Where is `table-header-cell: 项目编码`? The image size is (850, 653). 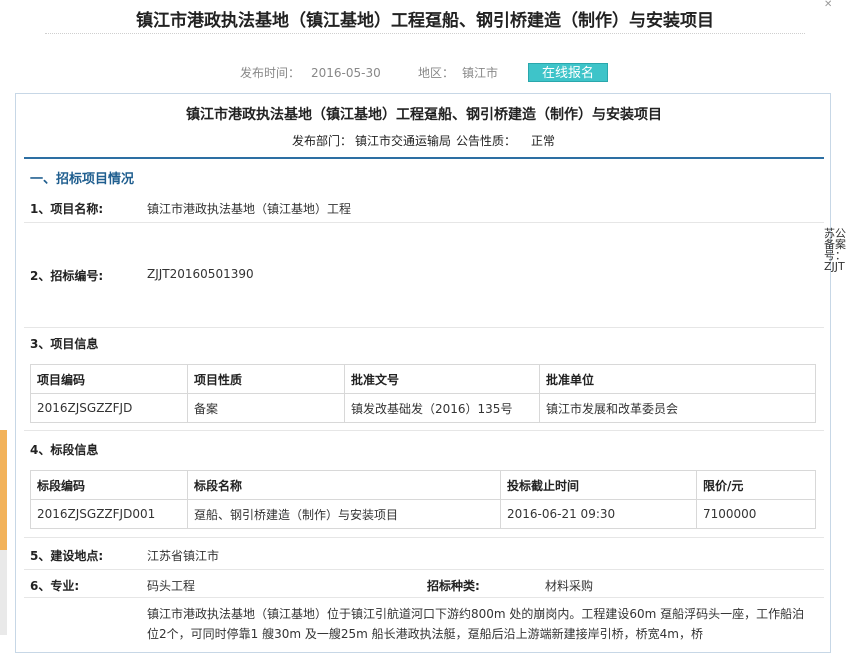 table-header-cell: 项目编码 is located at coordinates (109, 379).